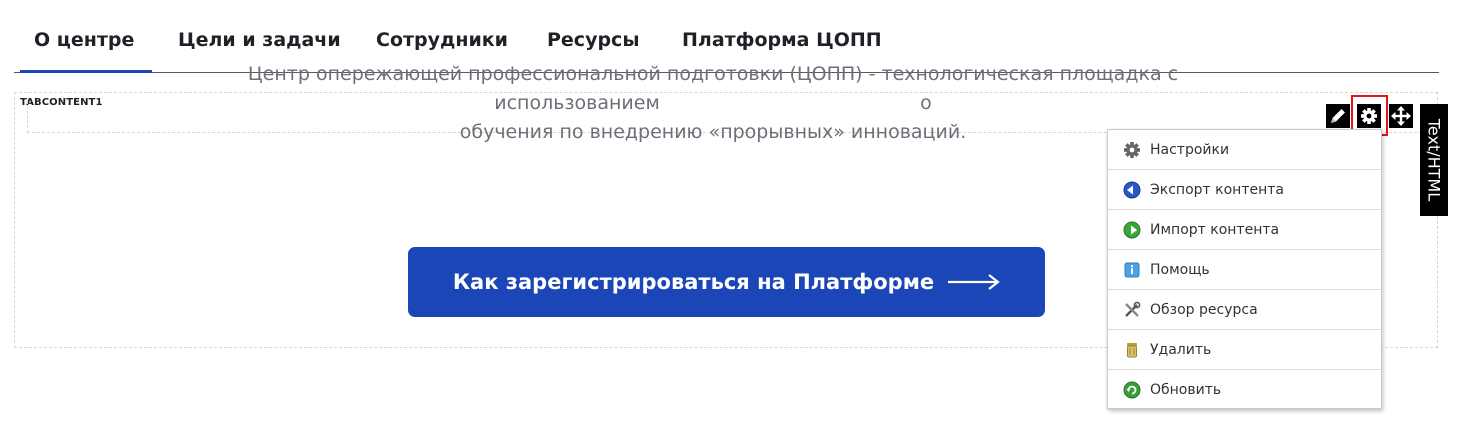 This screenshot has height=441, width=1467. What do you see at coordinates (1132, 150) in the screenshot?
I see `gear-icon` at bounding box center [1132, 150].